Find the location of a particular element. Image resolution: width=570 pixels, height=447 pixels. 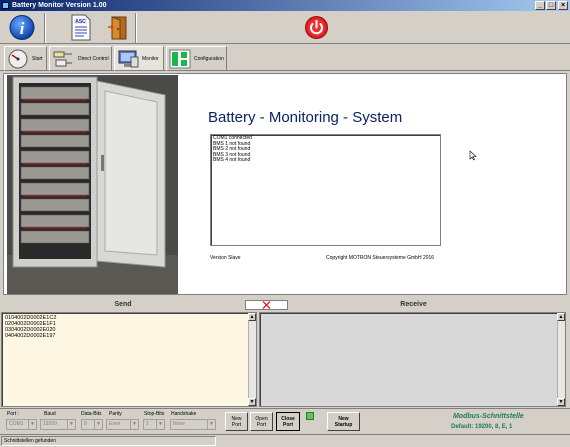

baud-select: 19200 ▼ is located at coordinates (58, 424).